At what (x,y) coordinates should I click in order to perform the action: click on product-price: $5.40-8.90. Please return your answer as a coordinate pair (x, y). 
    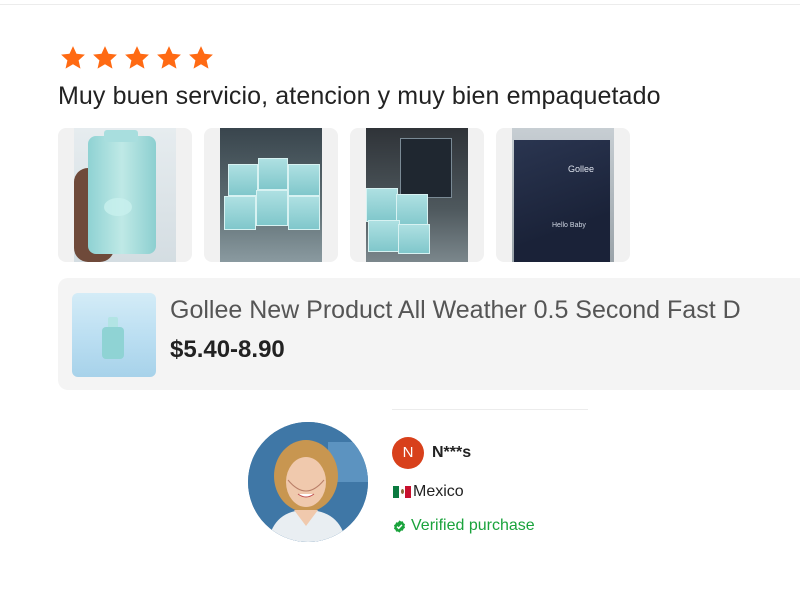
    Looking at the image, I should click on (227, 349).